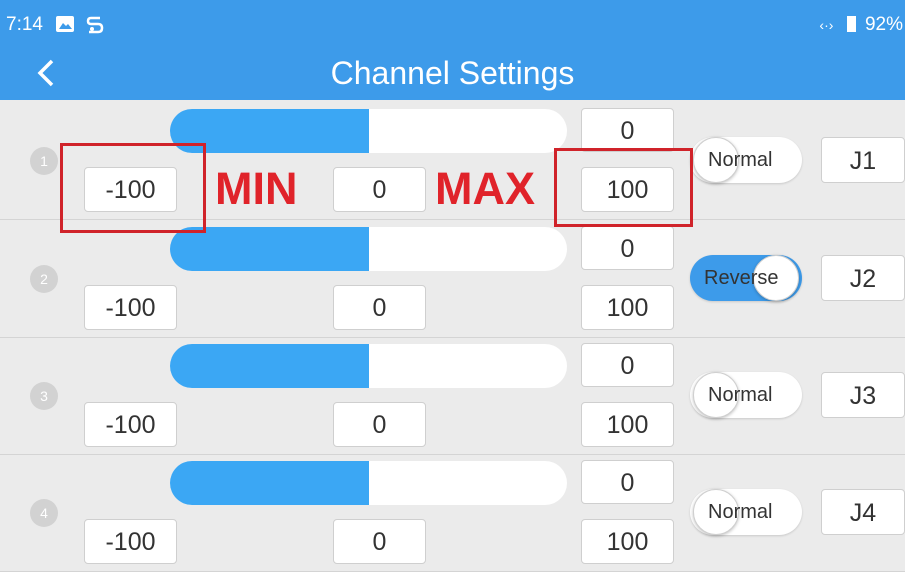  I want to click on battery-level: 92%, so click(883, 24).